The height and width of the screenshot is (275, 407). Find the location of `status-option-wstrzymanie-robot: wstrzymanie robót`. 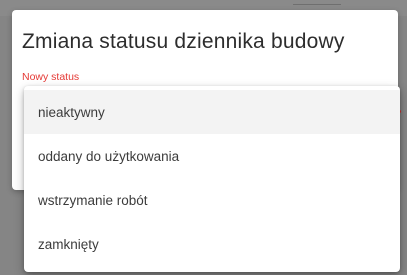

status-option-wstrzymanie-robot: wstrzymanie robót is located at coordinates (212, 200).